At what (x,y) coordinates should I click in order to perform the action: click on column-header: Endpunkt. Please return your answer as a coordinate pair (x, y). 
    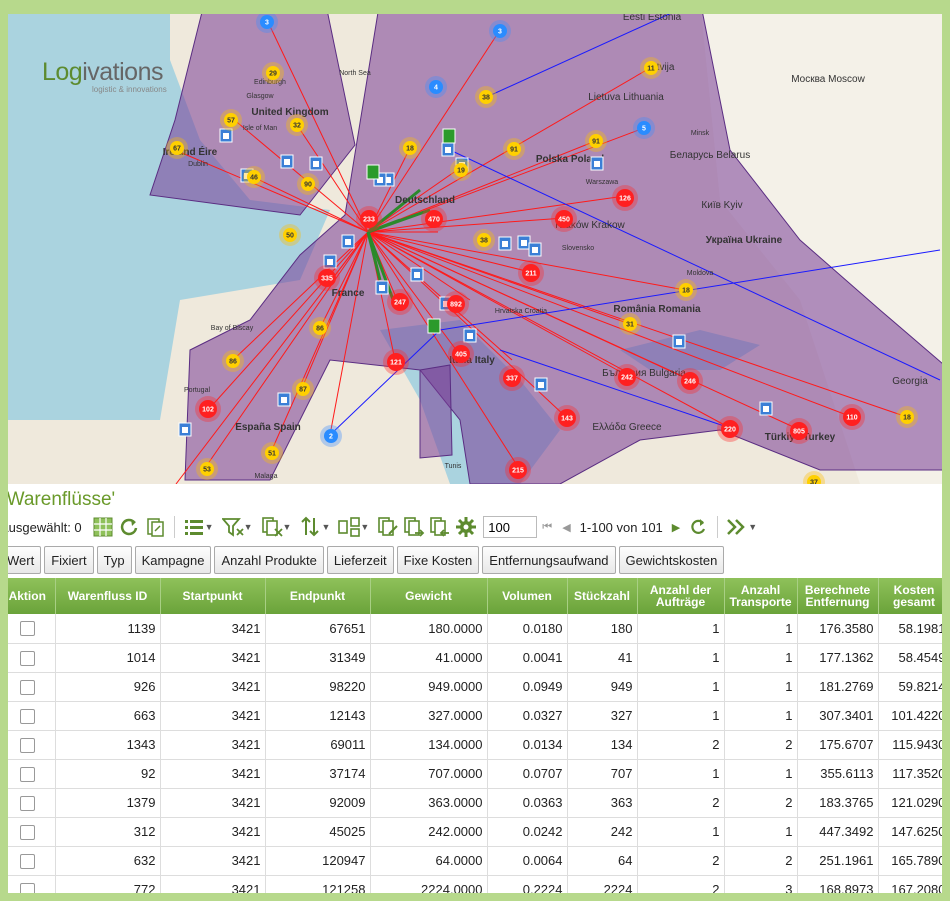
    Looking at the image, I should click on (318, 596).